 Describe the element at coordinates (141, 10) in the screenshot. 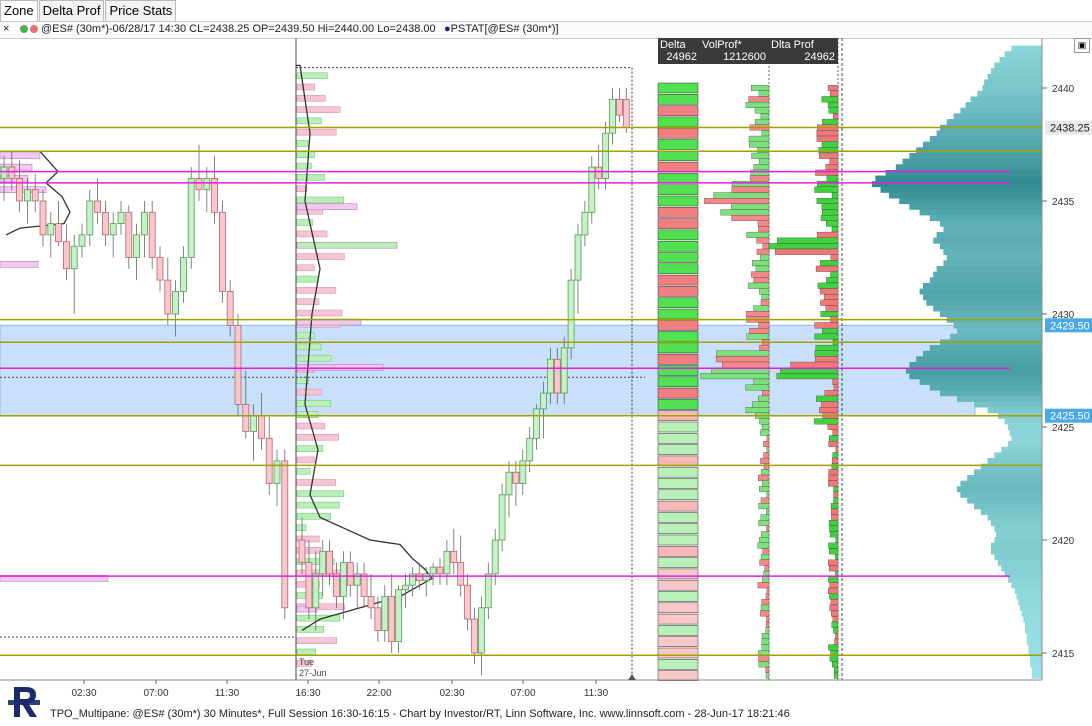

I see `tab-price-stats: Price Stats` at that location.